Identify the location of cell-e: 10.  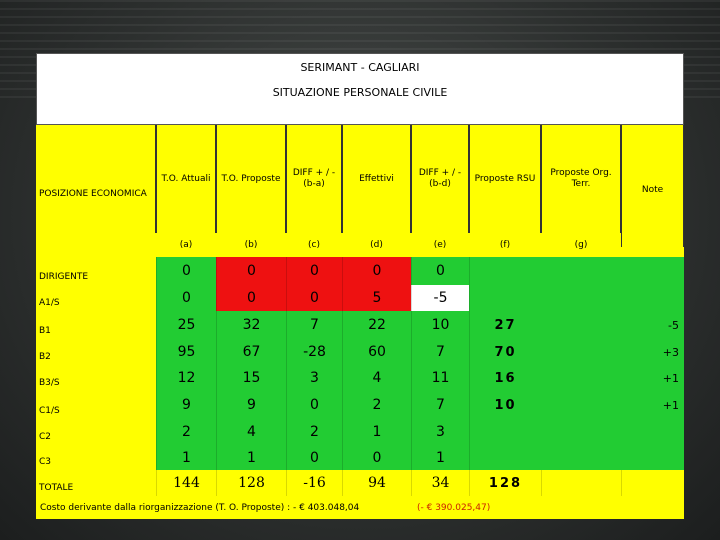
(440, 325).